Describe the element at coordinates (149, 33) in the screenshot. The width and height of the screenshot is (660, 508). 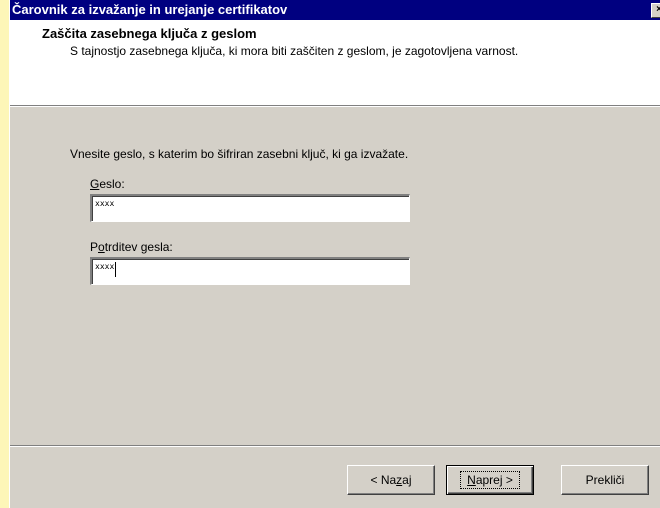
I see `page-title: Zaščita zasebnega ključa z geslom` at that location.